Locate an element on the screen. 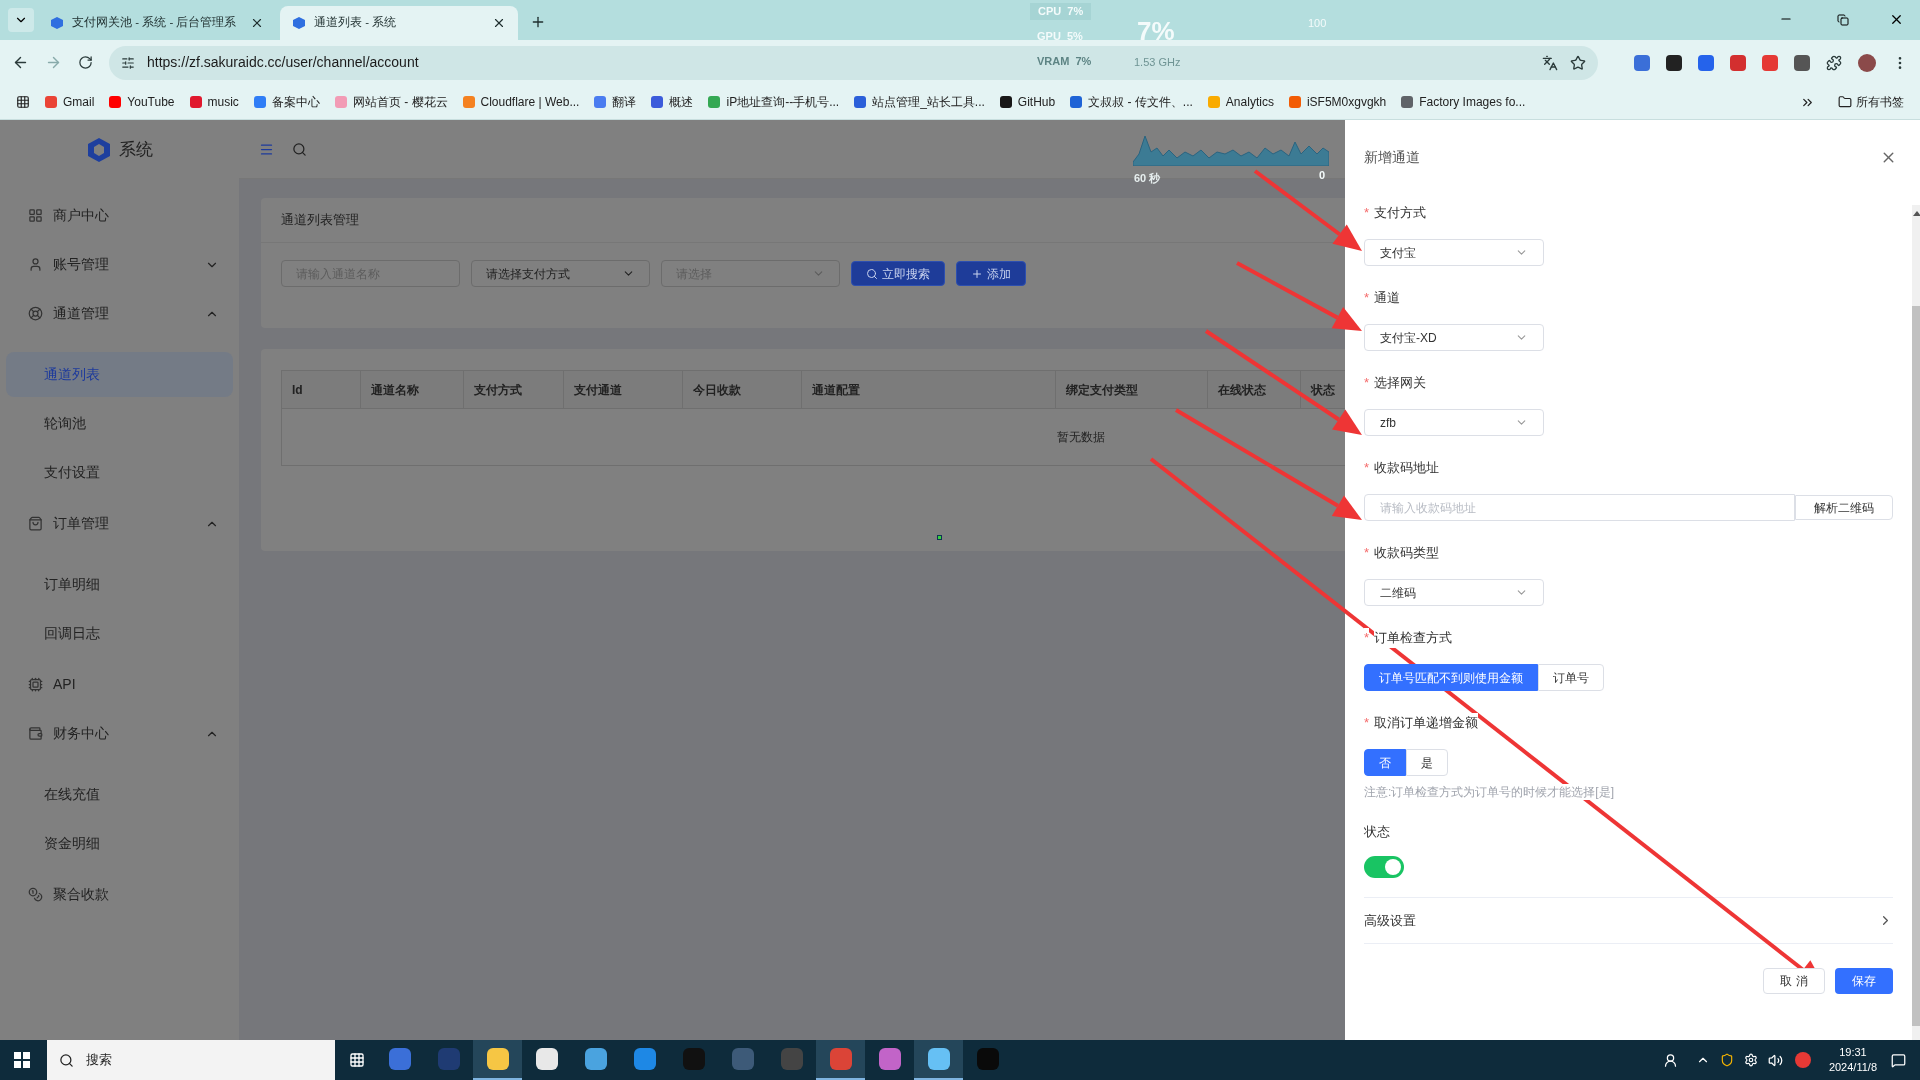  extensions-icon is located at coordinates (1834, 62).